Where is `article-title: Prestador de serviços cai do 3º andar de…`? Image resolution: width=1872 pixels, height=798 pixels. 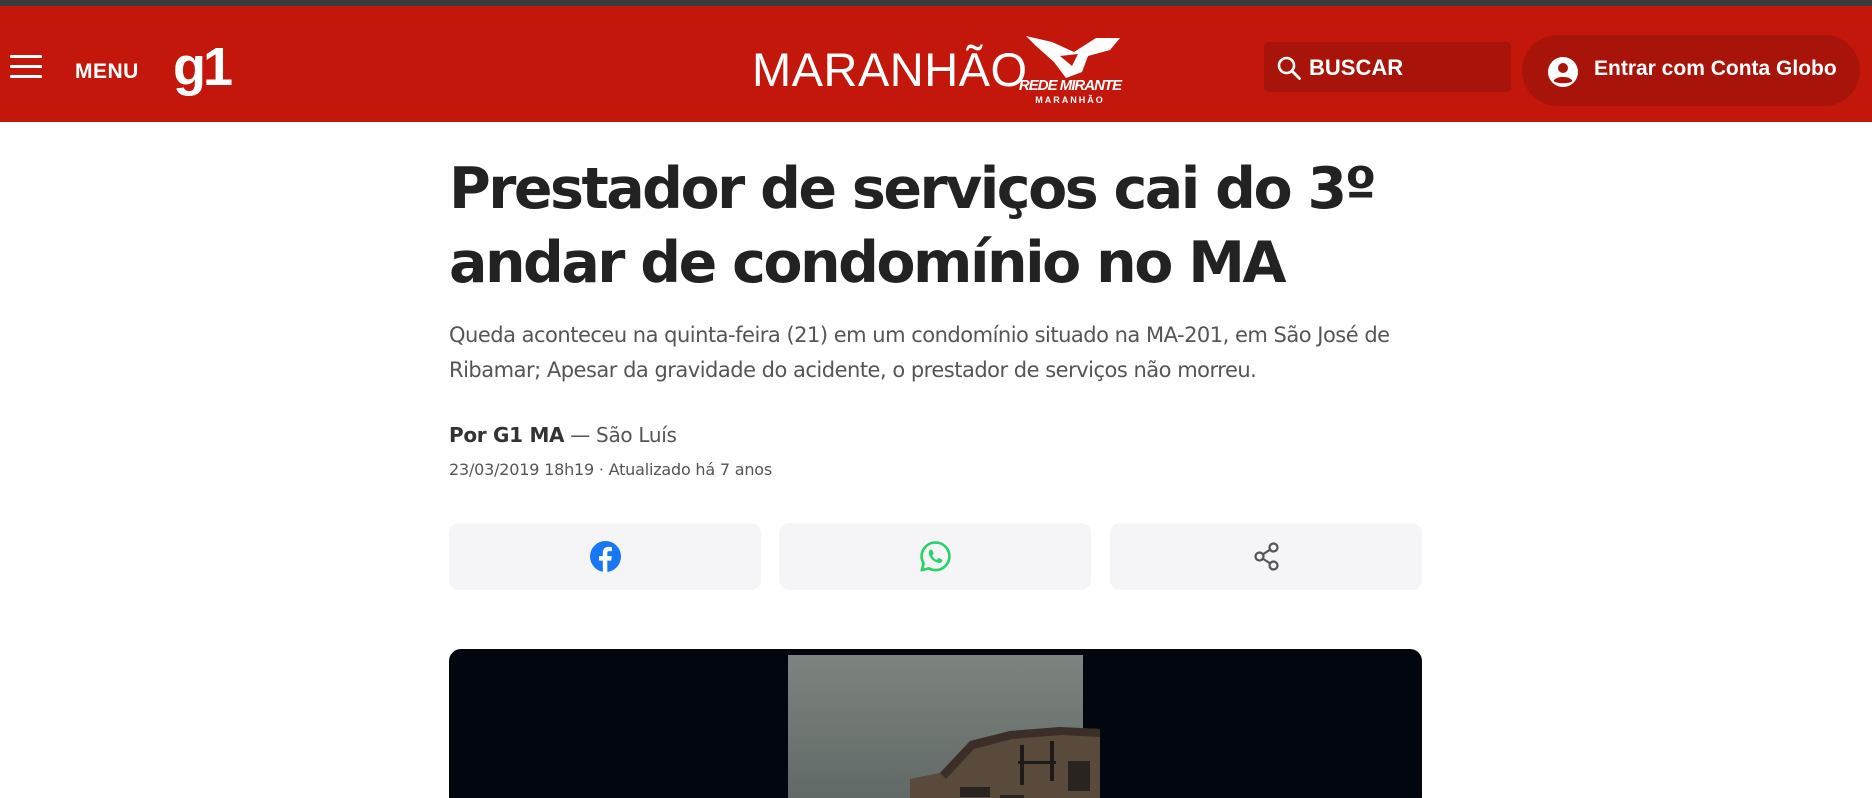 article-title: Prestador de serviços cai do 3º andar de… is located at coordinates (913, 226).